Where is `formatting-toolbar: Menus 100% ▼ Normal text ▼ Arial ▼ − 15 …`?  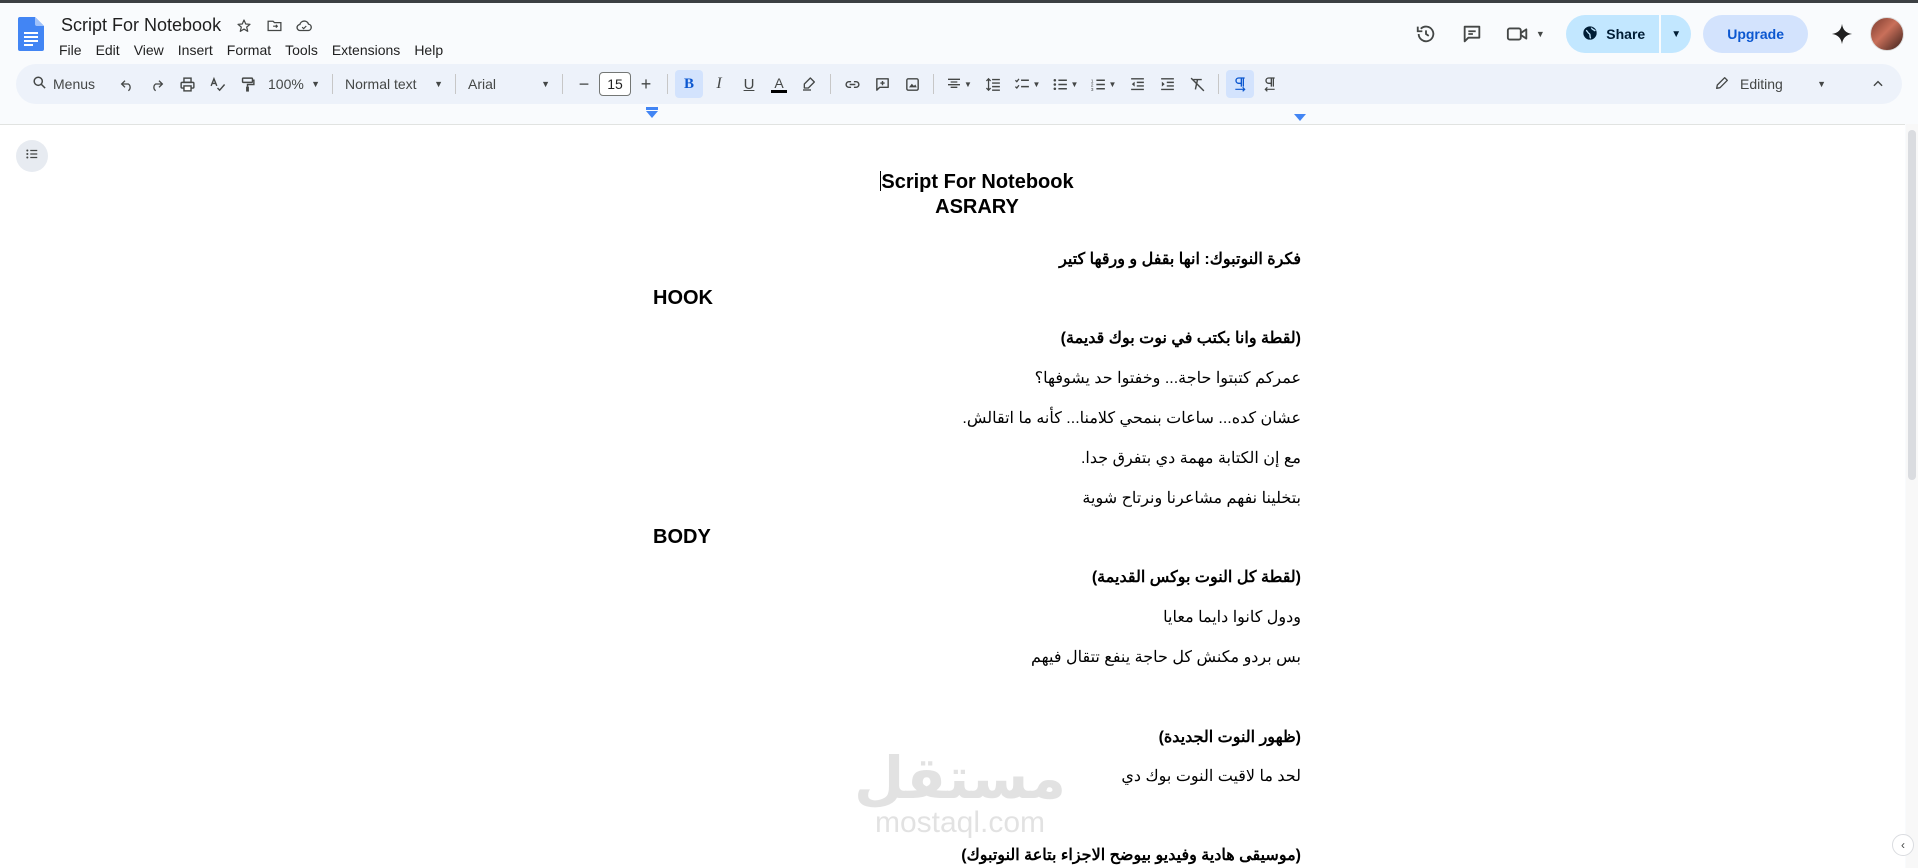
formatting-toolbar: Menus 100% ▼ Normal text ▼ Arial ▼ − 15 … is located at coordinates (959, 84).